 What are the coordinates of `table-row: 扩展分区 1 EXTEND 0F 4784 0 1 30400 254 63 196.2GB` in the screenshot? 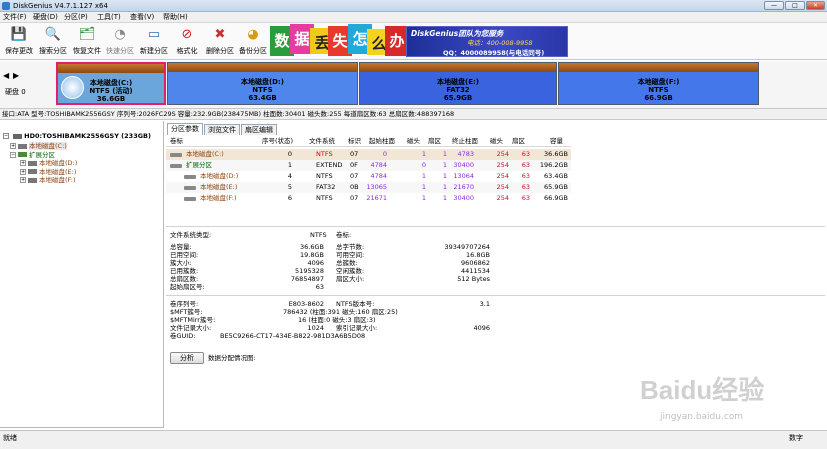 It's located at (368, 165).